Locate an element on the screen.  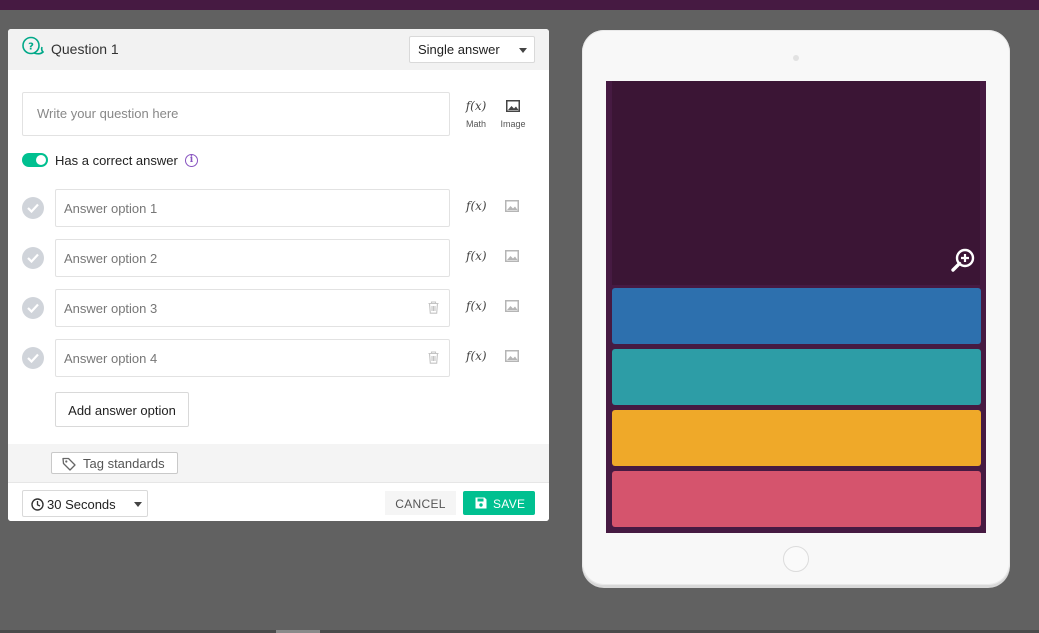
math-label: Math is located at coordinates (475, 124).